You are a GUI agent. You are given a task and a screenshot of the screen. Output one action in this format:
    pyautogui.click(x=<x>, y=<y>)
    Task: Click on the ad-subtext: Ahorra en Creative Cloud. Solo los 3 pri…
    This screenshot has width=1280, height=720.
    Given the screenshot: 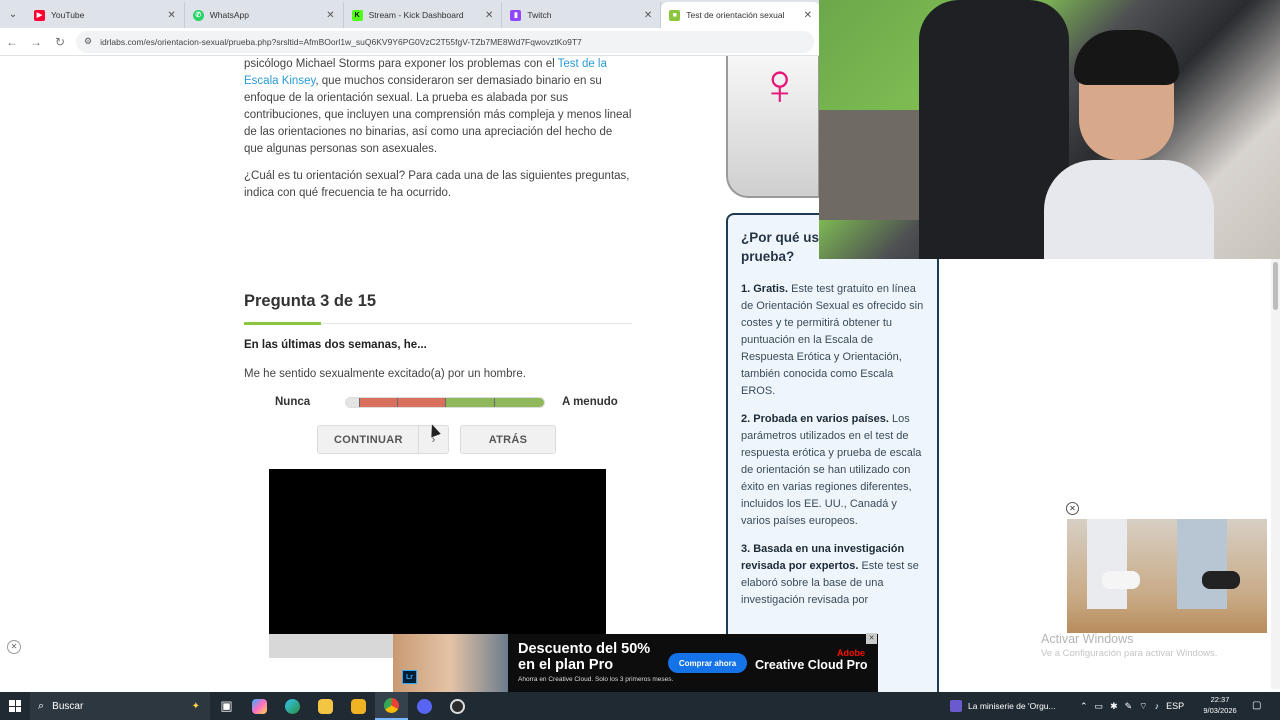 What is the action you would take?
    pyautogui.click(x=596, y=679)
    